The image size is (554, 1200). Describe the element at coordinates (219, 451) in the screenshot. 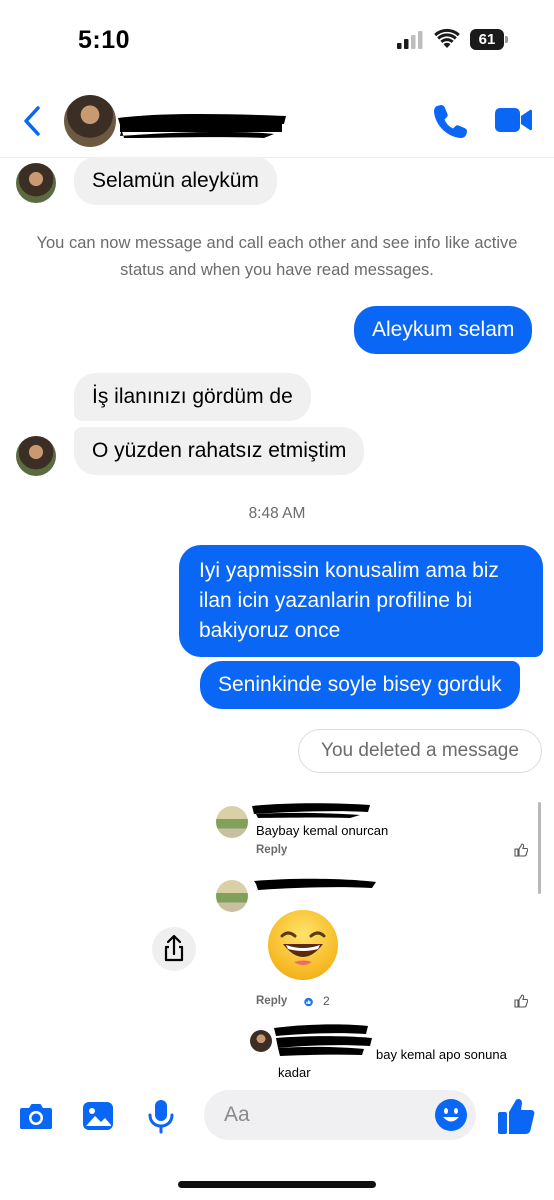

I see `incoming-message: O yüzden rahatsız etmiştim` at that location.